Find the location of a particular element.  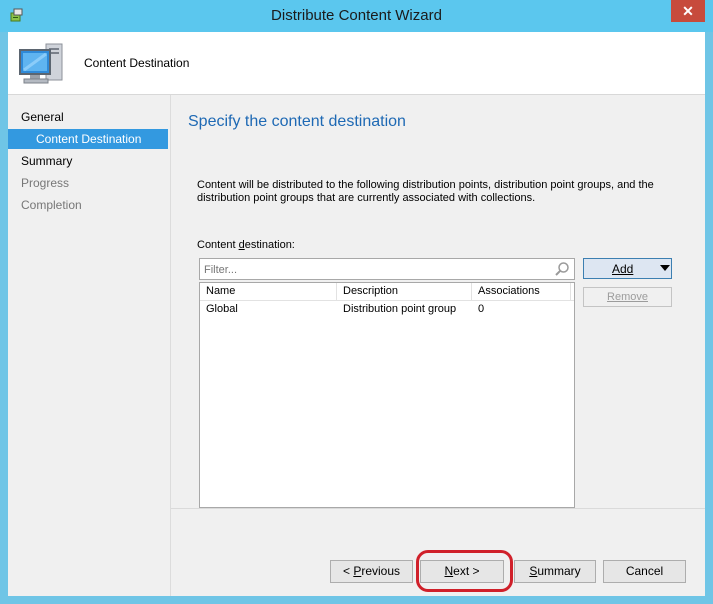

cell-name: Global is located at coordinates (222, 309).